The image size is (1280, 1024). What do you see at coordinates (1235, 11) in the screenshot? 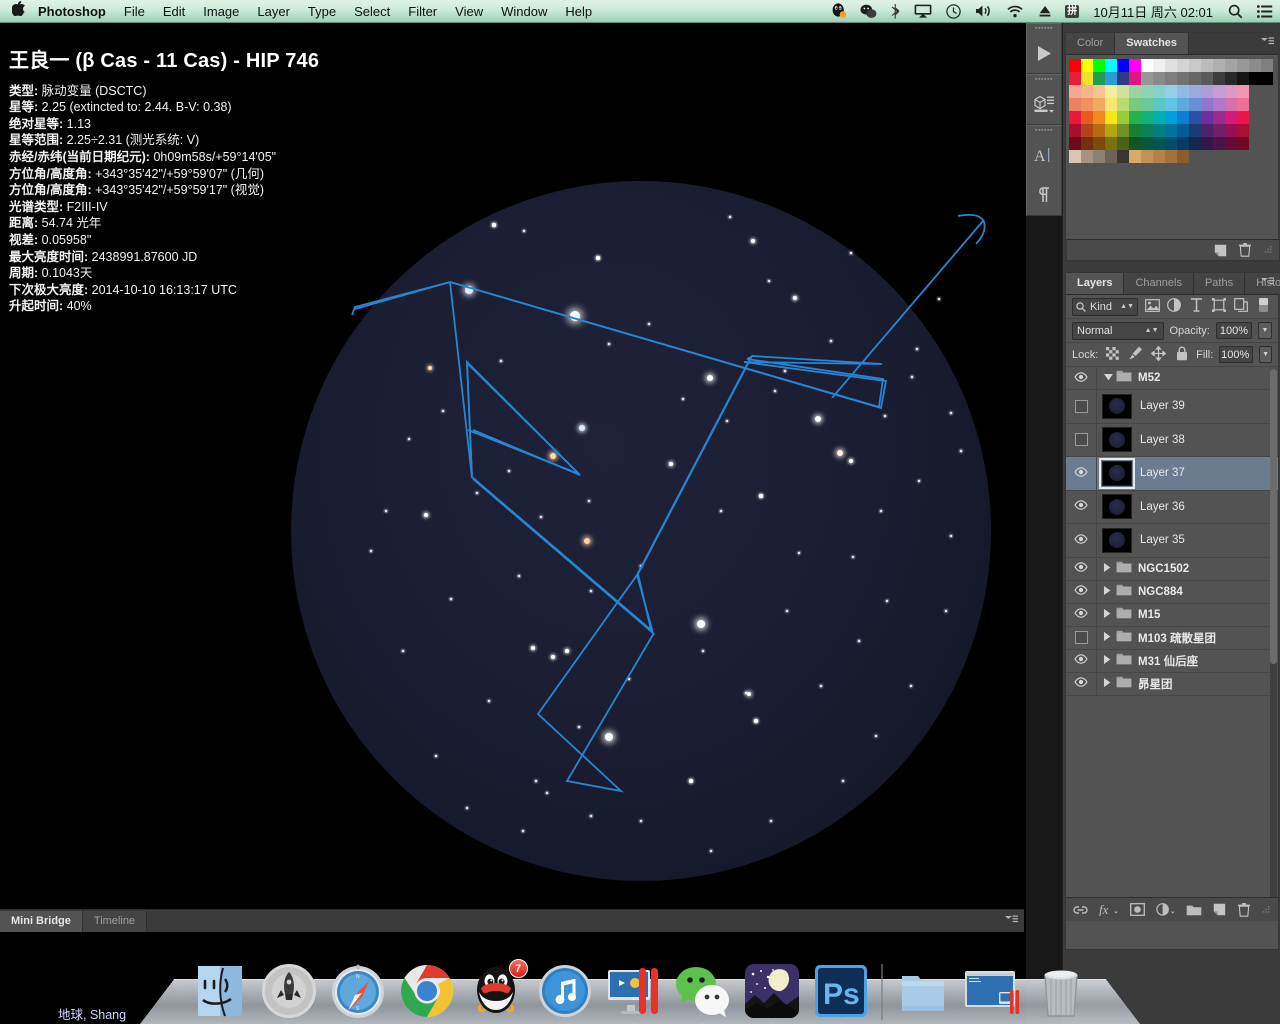
I see `search-icon` at bounding box center [1235, 11].